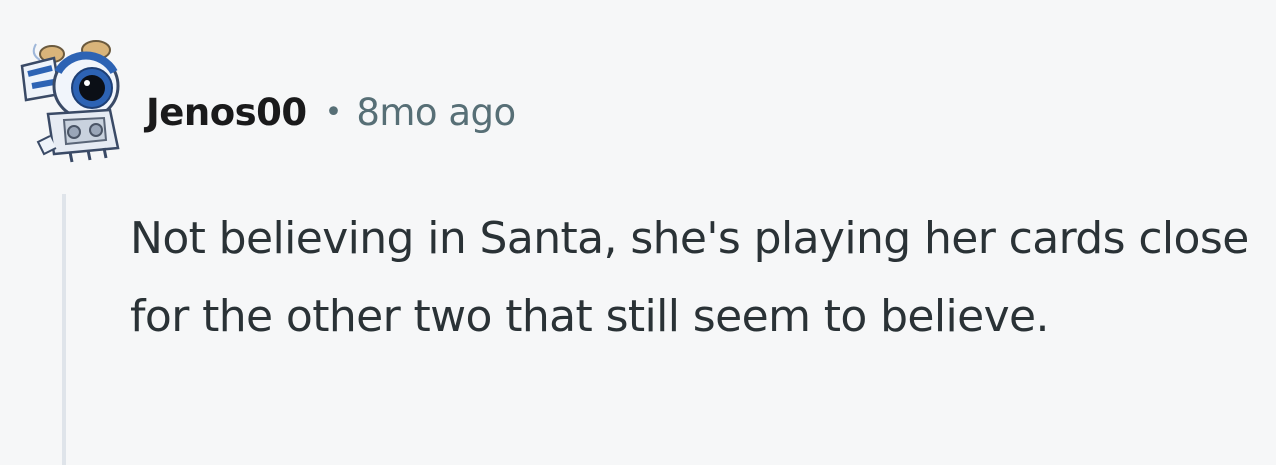 The height and width of the screenshot is (465, 1276). Describe the element at coordinates (226, 112) in the screenshot. I see `username-link: Jenos00` at that location.